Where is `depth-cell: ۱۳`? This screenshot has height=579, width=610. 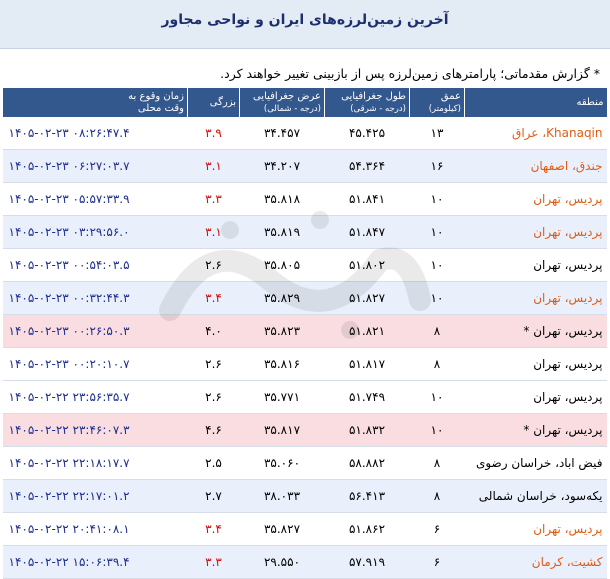
depth-cell: ۱۳ is located at coordinates (437, 133).